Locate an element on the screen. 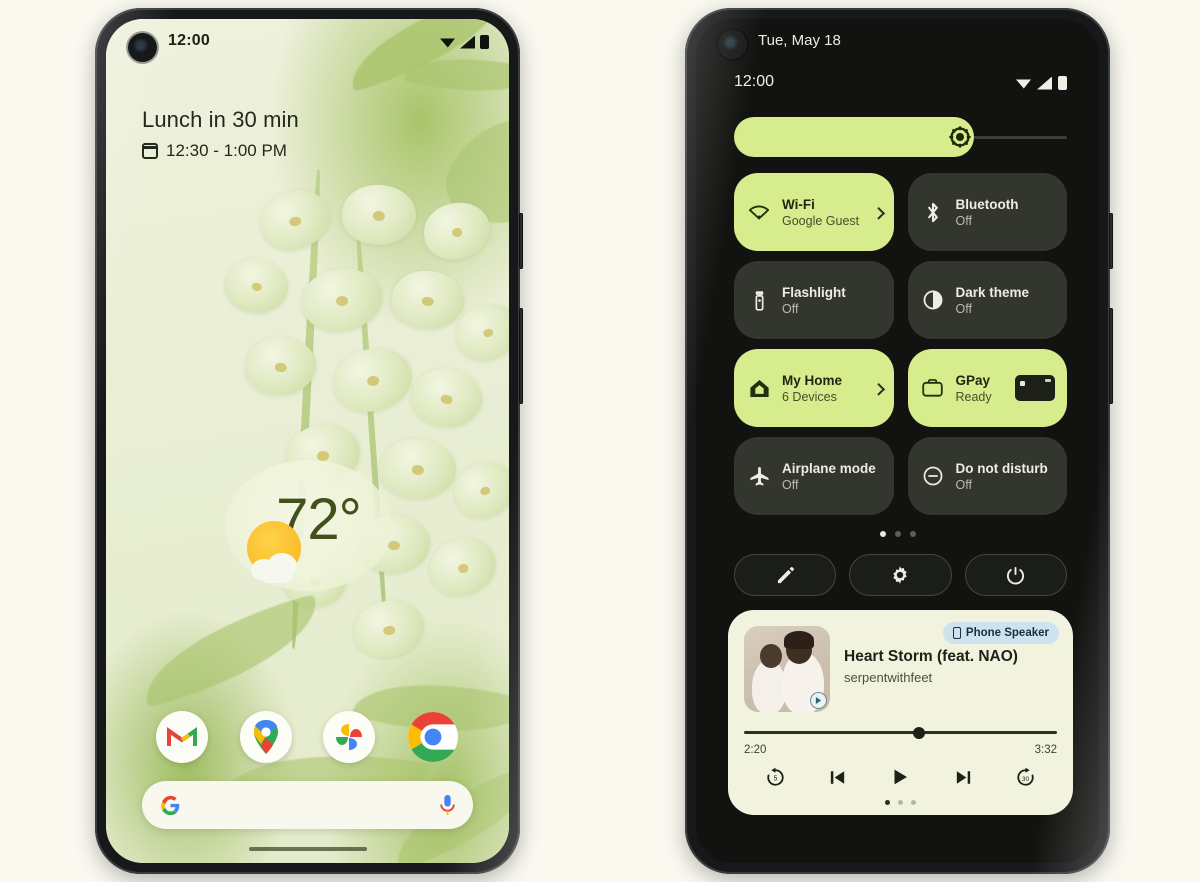  volume-rocker-hardware-right is located at coordinates (1111, 356).